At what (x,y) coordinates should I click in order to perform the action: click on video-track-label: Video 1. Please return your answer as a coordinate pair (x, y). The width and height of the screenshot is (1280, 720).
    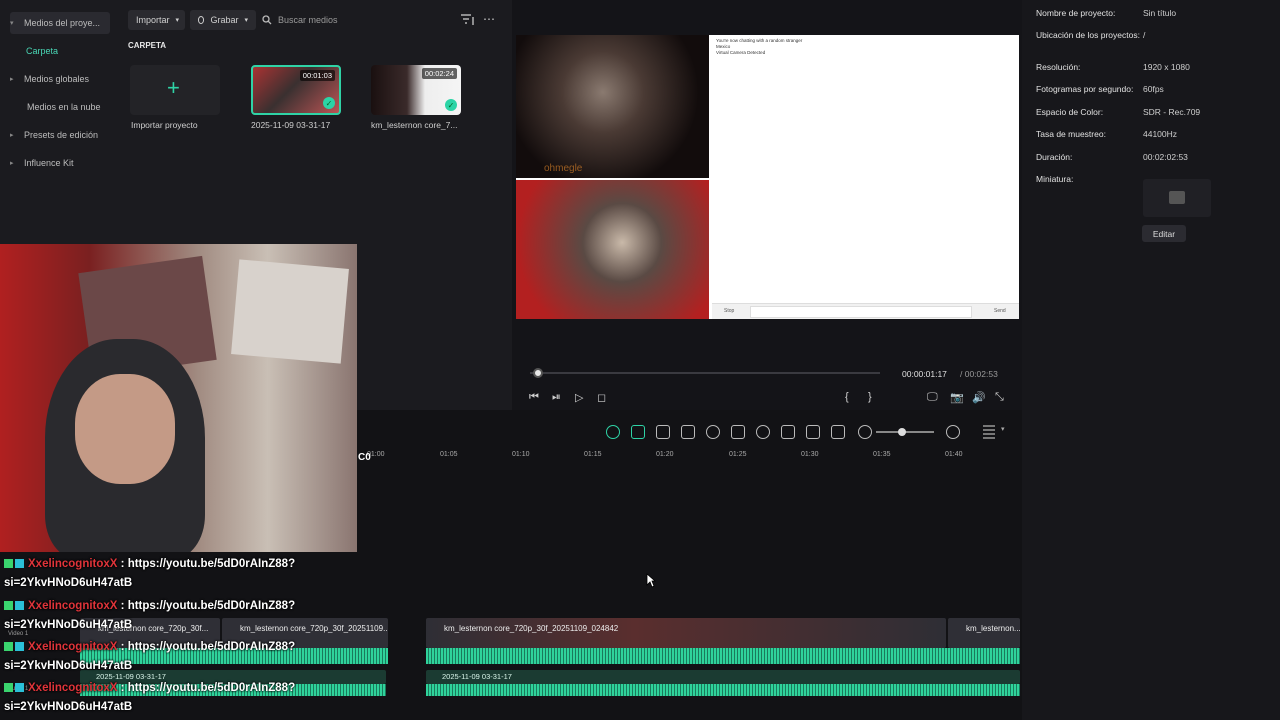
    Looking at the image, I should click on (18, 634).